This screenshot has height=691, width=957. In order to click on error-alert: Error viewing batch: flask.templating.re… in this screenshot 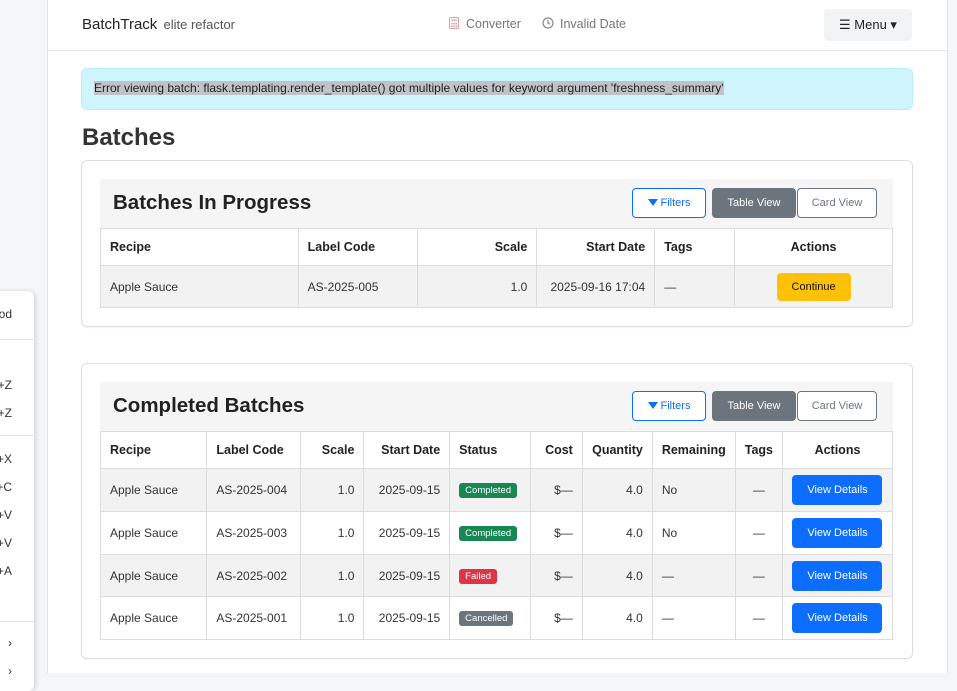, I will do `click(497, 89)`.